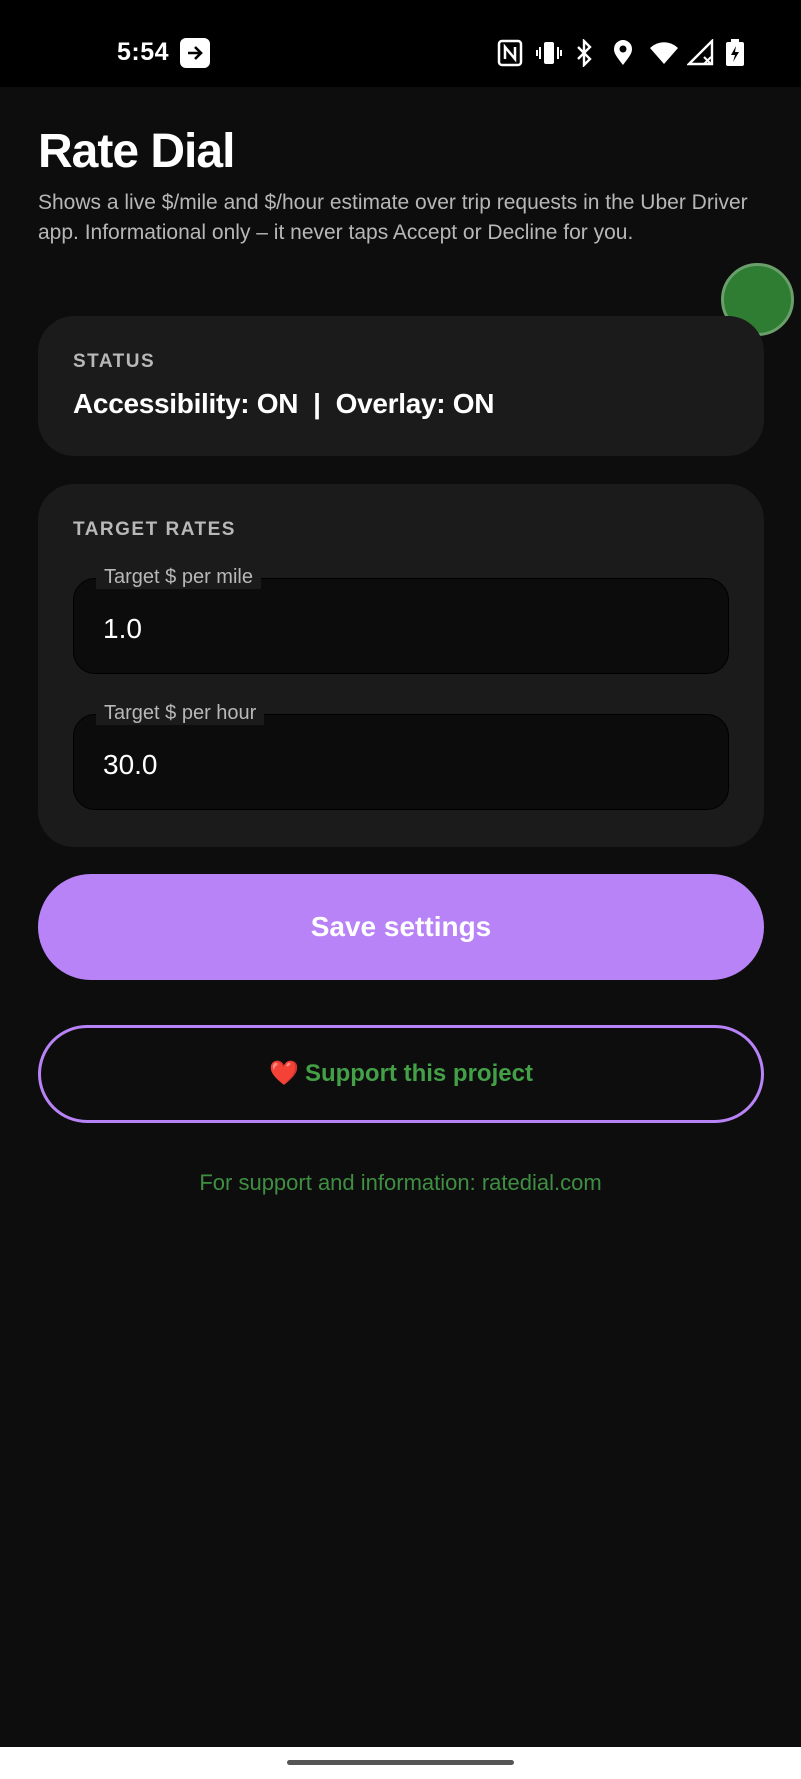 This screenshot has width=801, height=1779. Describe the element at coordinates (401, 386) in the screenshot. I see `status-card: STATUS Accessibility: ON | Overlay: ON` at that location.